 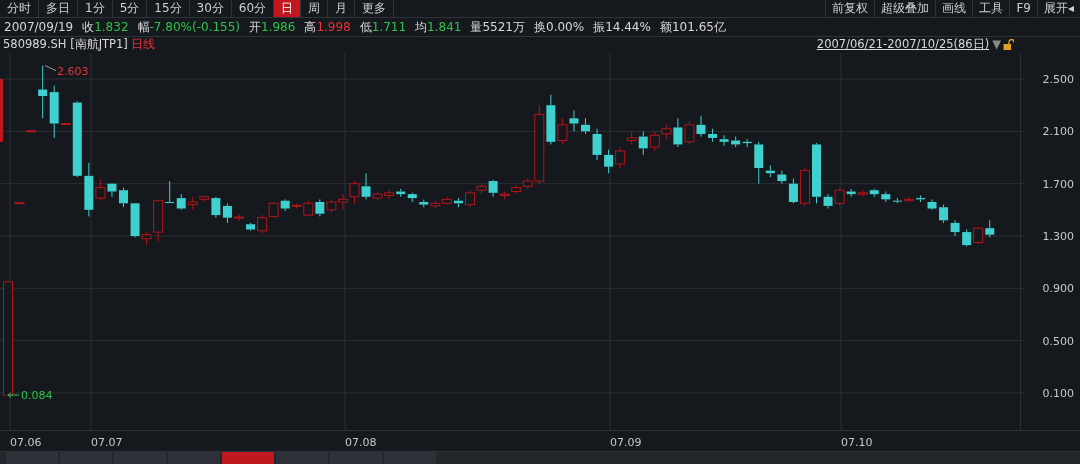 I want to click on x-axis-label: 07.10, so click(x=857, y=443).